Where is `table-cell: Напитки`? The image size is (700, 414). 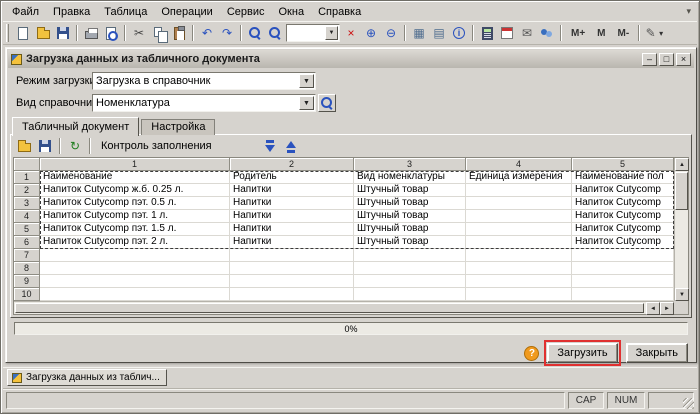 table-cell: Напитки is located at coordinates (292, 242).